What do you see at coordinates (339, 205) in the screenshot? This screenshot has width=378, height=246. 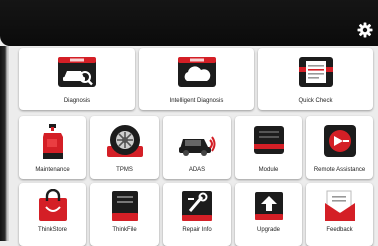 I see `feedback-icon` at bounding box center [339, 205].